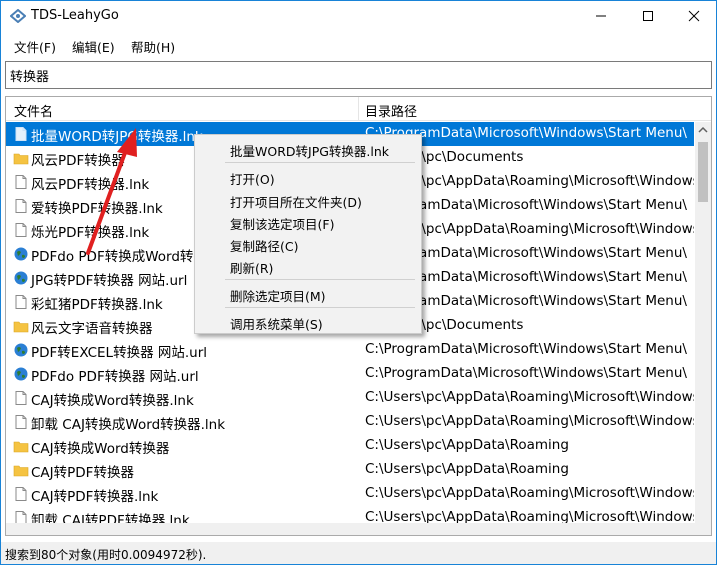 This screenshot has width=717, height=565. I want to click on table-row: CAJ转PDF转换器 C:\Users\pc\AppData\Roaming, so click(350, 470).